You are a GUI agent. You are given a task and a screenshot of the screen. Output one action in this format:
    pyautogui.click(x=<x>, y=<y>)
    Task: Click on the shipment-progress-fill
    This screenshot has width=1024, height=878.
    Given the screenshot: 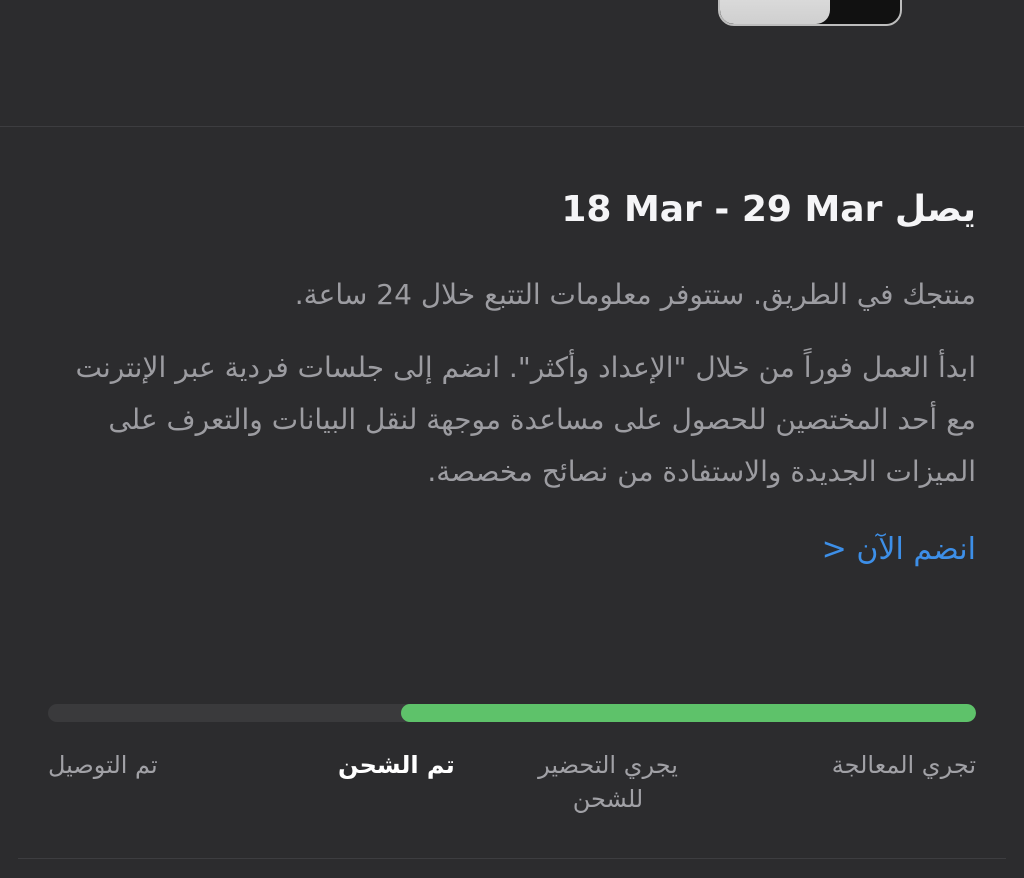 What is the action you would take?
    pyautogui.click(x=688, y=713)
    